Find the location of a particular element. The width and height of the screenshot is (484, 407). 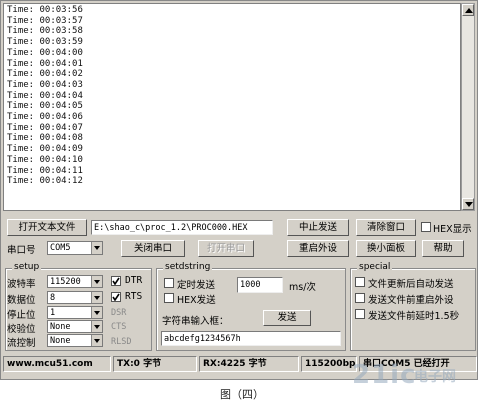

terminal-line: Time: 00:04:09 is located at coordinates (45, 149).